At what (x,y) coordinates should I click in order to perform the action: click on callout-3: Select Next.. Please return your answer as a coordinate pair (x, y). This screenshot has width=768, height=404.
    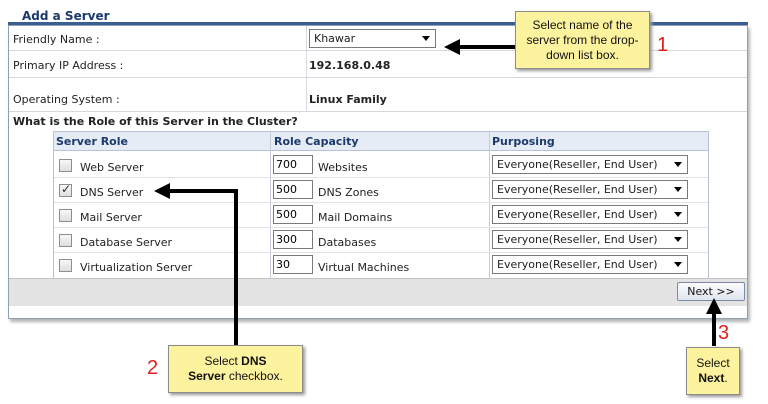
    Looking at the image, I should click on (713, 371).